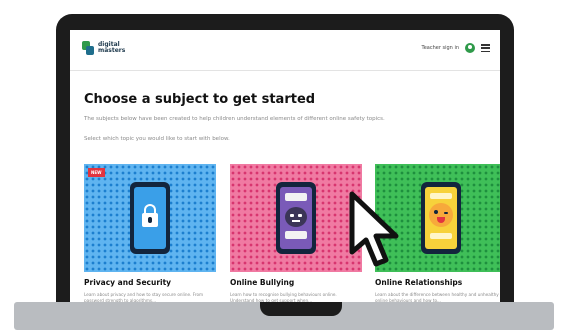 This screenshot has width=568, height=330. I want to click on card-thumbnail, so click(296, 218).